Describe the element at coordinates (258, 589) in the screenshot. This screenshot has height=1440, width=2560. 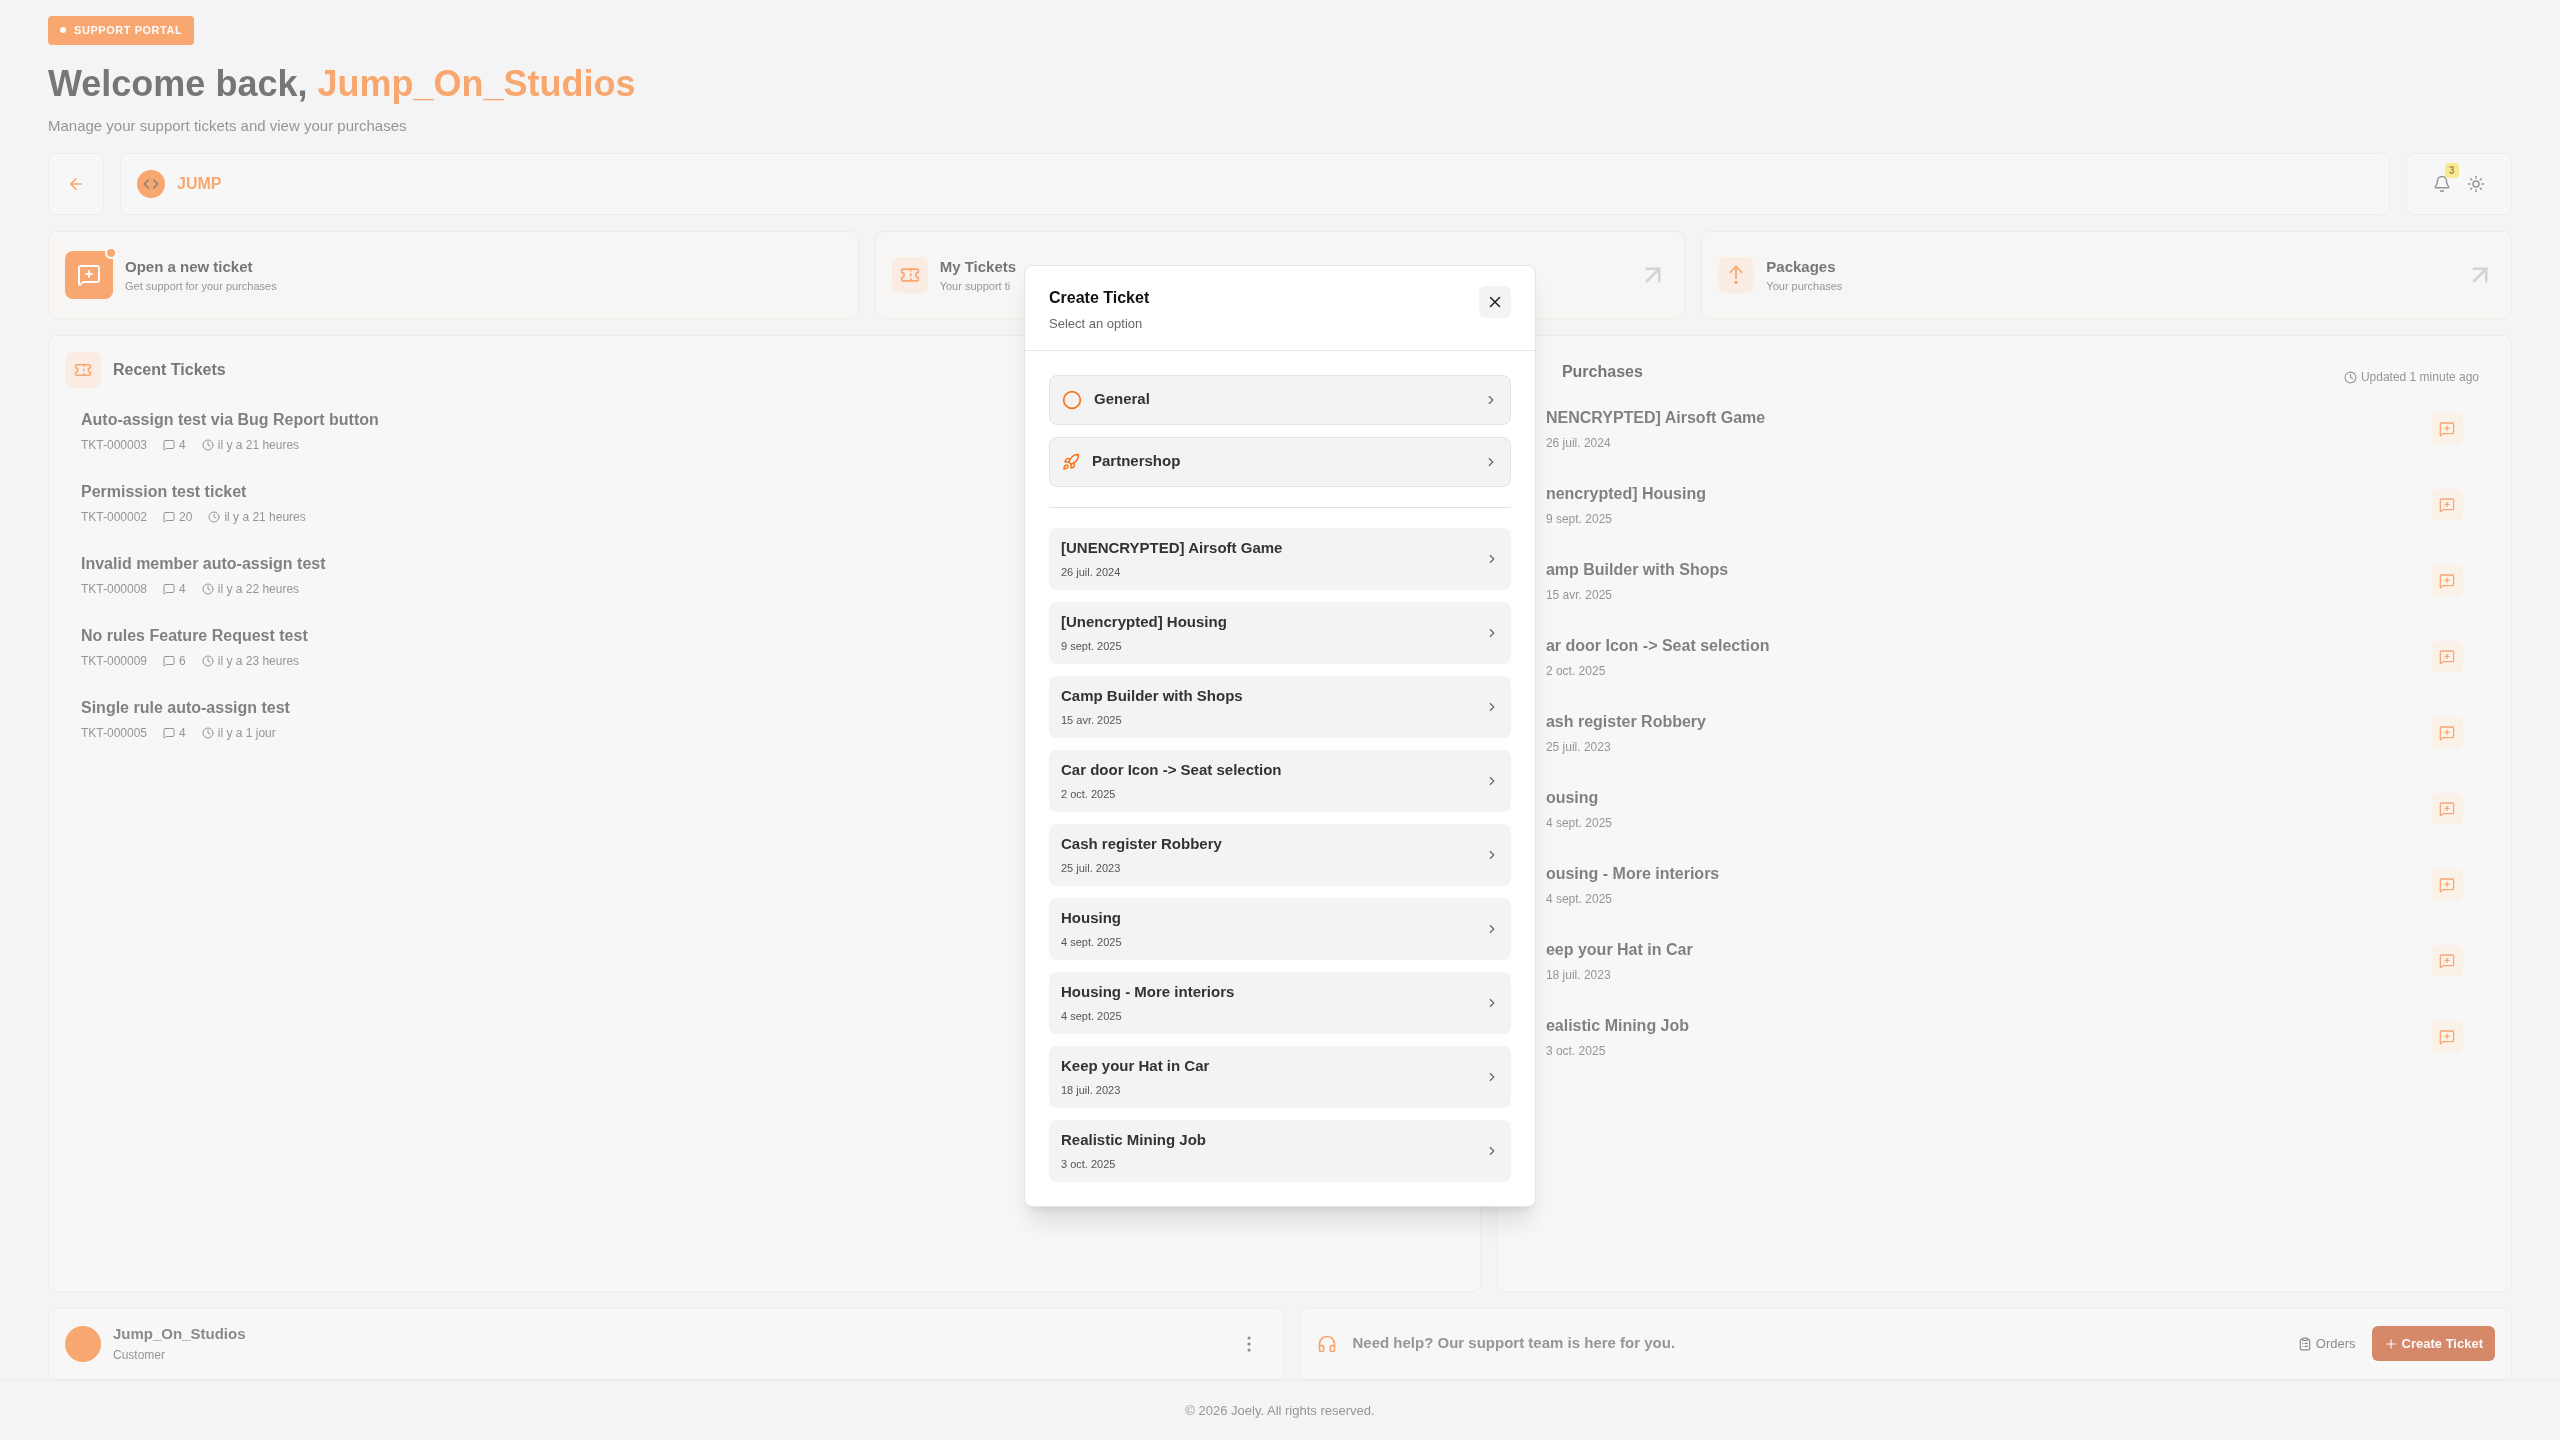
I see `ticket-time: il y a 22 heures` at that location.